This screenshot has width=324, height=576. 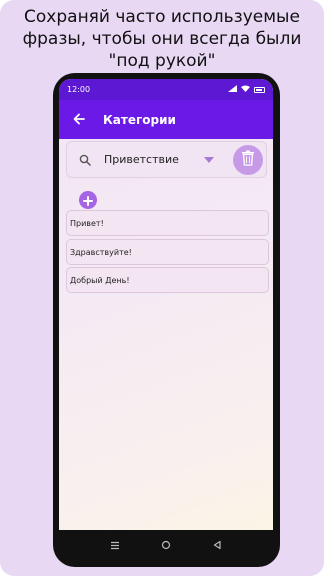 I want to click on selected-category: Приветствие, so click(x=141, y=159).